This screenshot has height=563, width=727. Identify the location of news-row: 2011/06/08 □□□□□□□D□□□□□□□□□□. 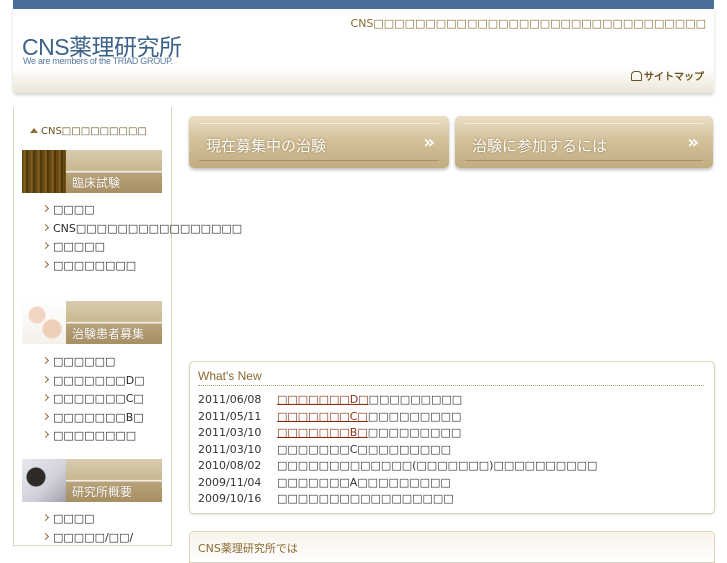
(330, 399).